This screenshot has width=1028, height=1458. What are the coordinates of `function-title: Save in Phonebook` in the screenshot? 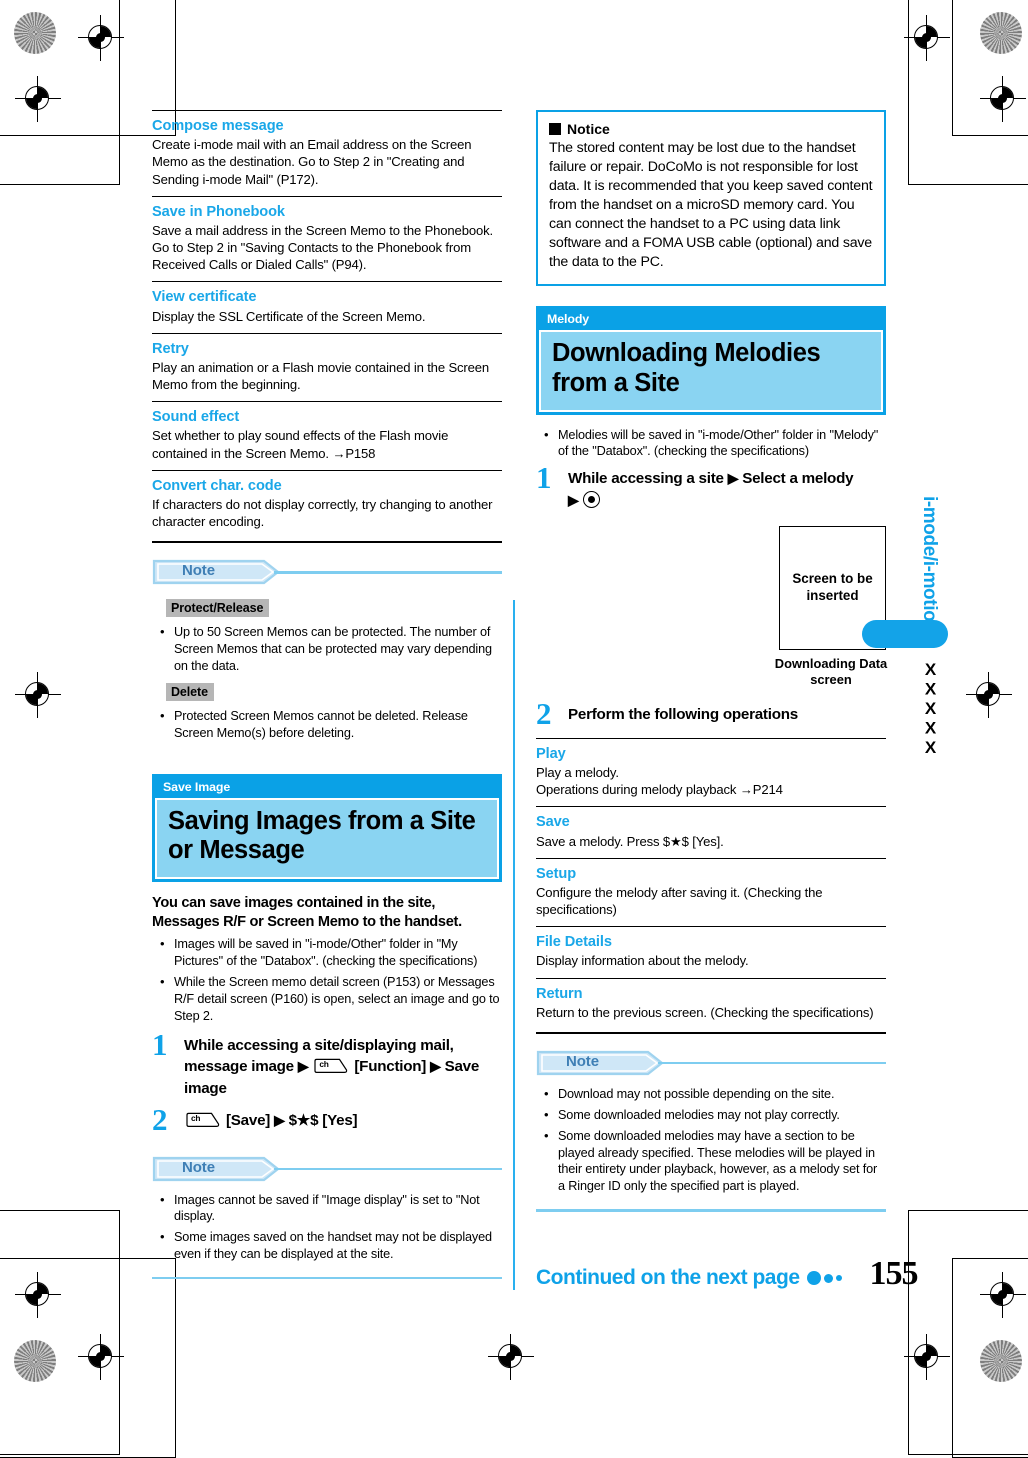 It's located at (218, 211).